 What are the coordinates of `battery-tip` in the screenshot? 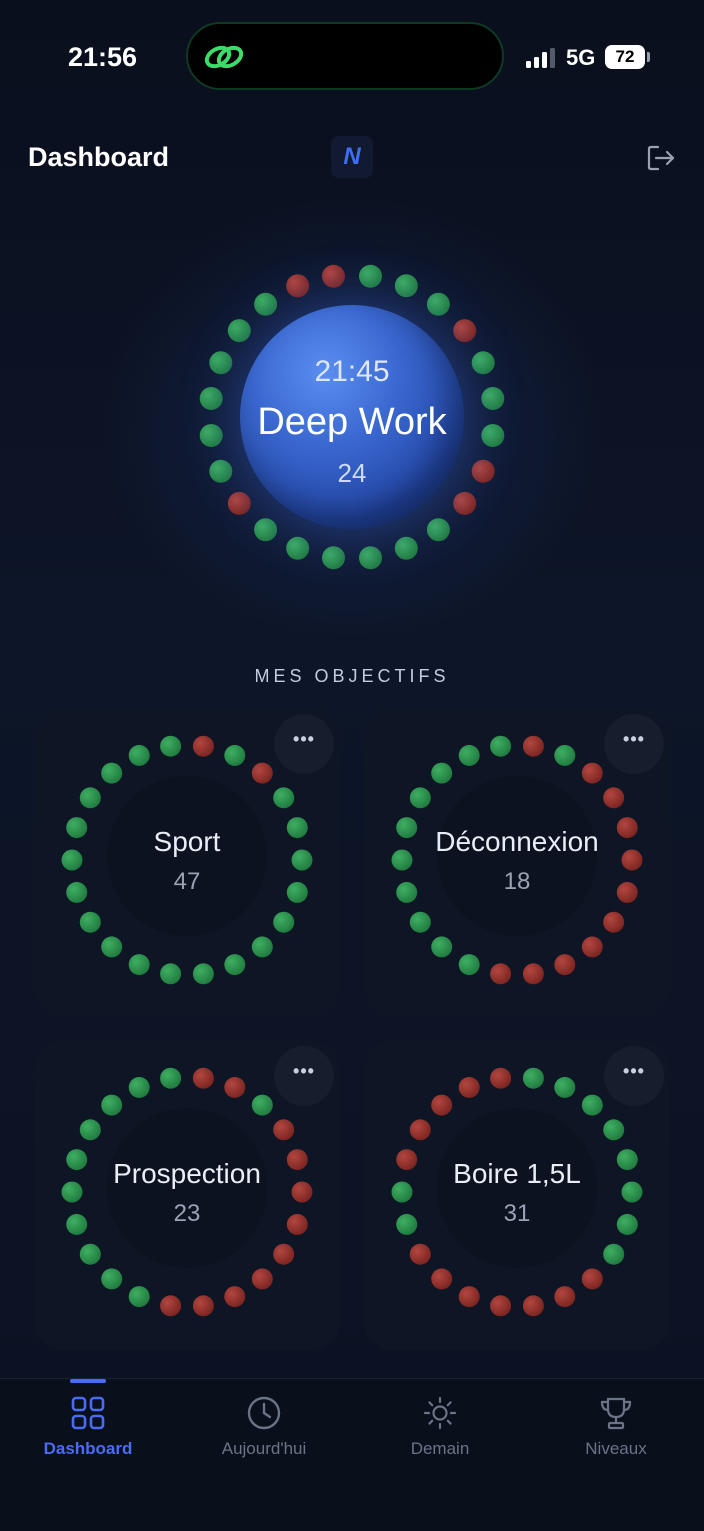 It's located at (648, 57).